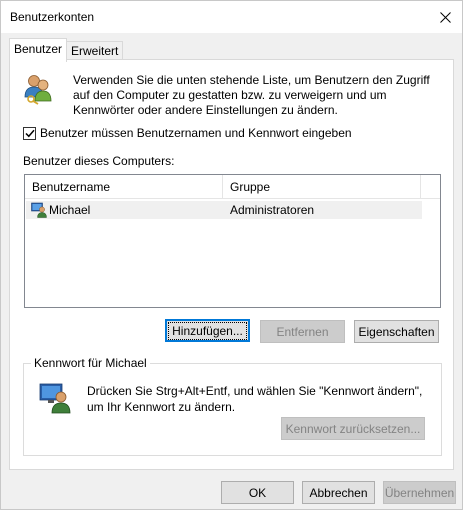 The height and width of the screenshot is (510, 463). What do you see at coordinates (90, 363) in the screenshot?
I see `password-group-legend: Kennwort für Michael` at bounding box center [90, 363].